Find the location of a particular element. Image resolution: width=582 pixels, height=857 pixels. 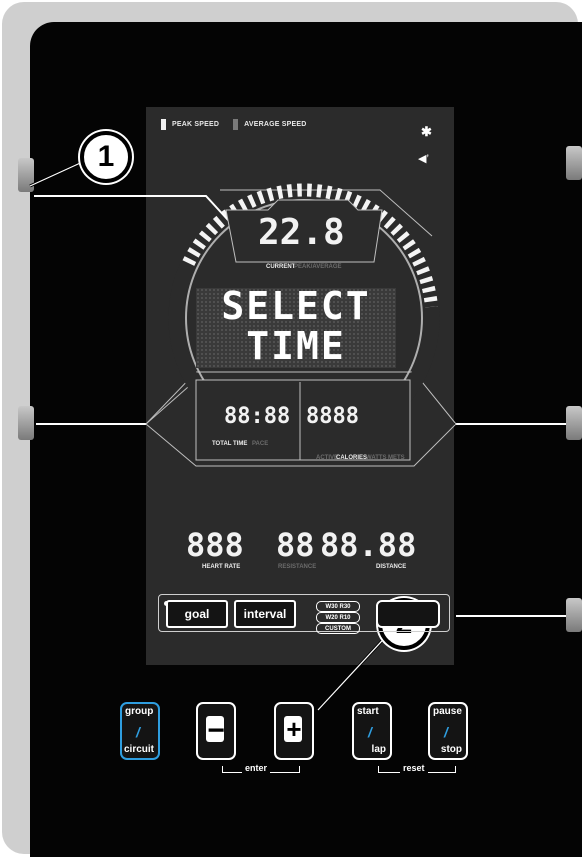

total-time-label: TOTAL TIME is located at coordinates (230, 444).